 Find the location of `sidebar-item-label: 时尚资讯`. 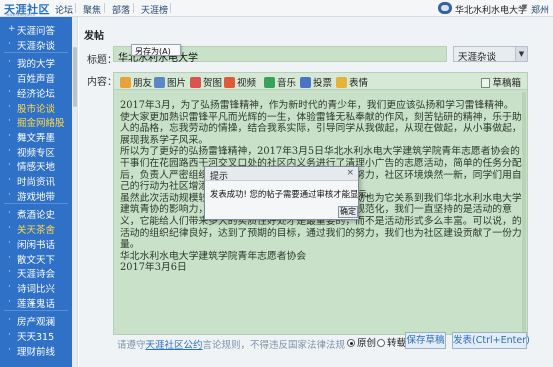

sidebar-item-label: 时尚资讯 is located at coordinates (36, 182).